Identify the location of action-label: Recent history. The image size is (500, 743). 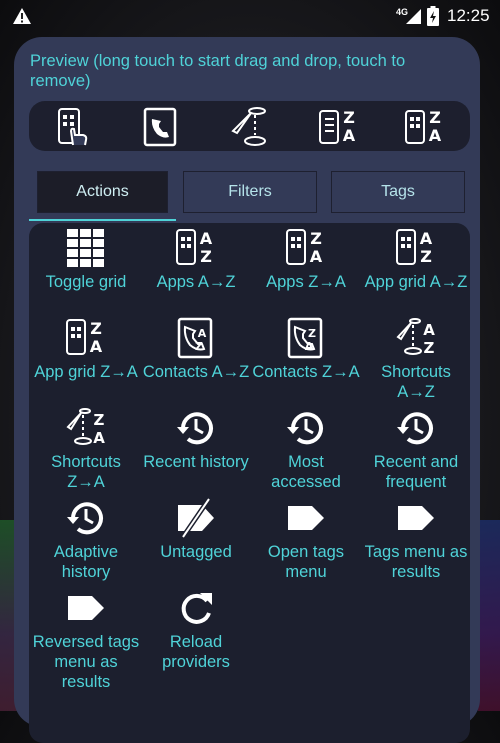
(196, 462).